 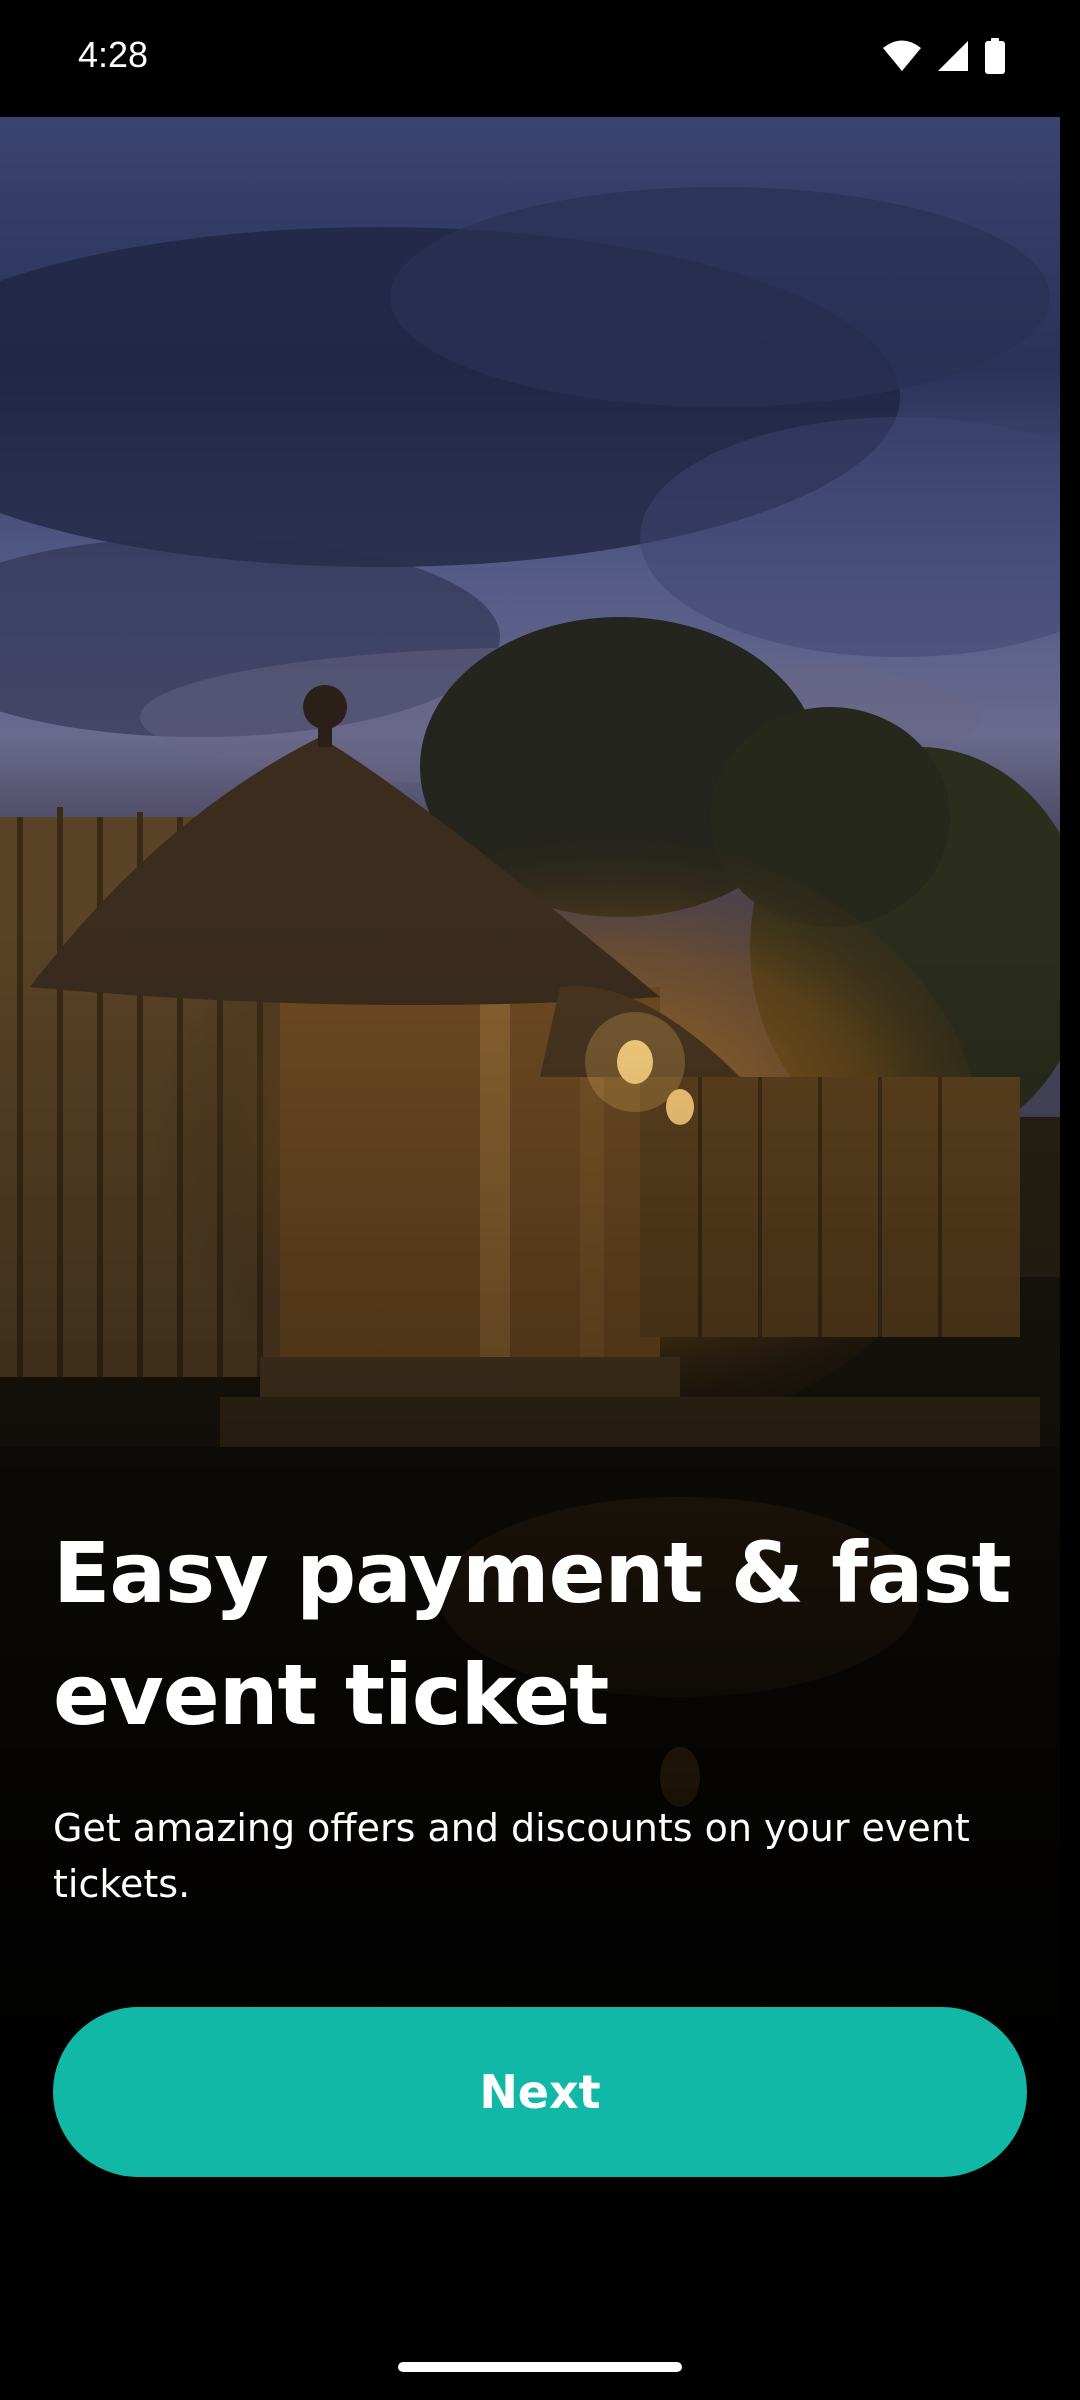 I want to click on wifi-icon, so click(x=902, y=56).